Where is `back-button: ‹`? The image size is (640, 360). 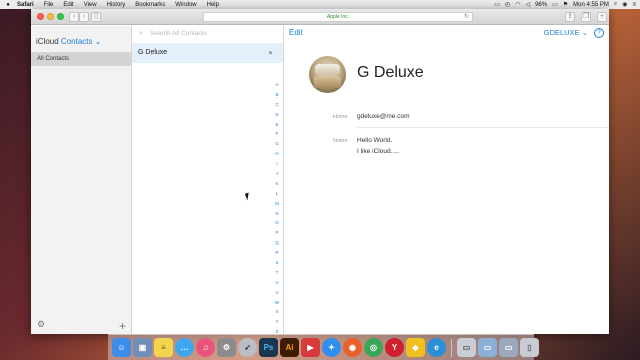
back-button: ‹ is located at coordinates (74, 17).